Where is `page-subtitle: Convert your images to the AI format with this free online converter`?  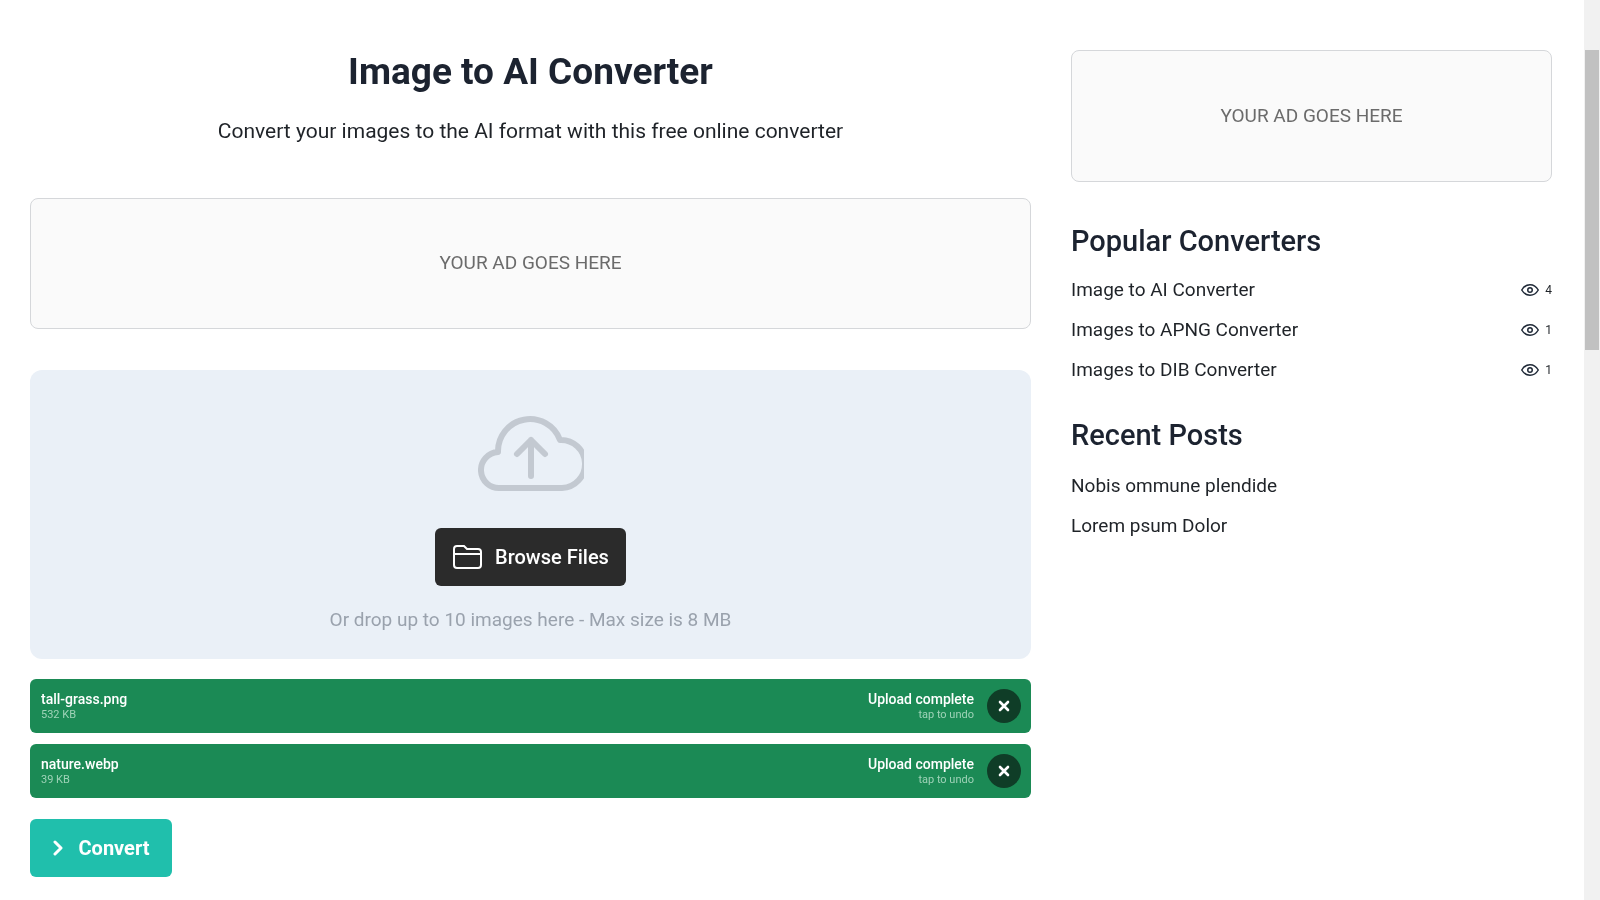
page-subtitle: Convert your images to the AI format with this free online converter is located at coordinates (530, 131).